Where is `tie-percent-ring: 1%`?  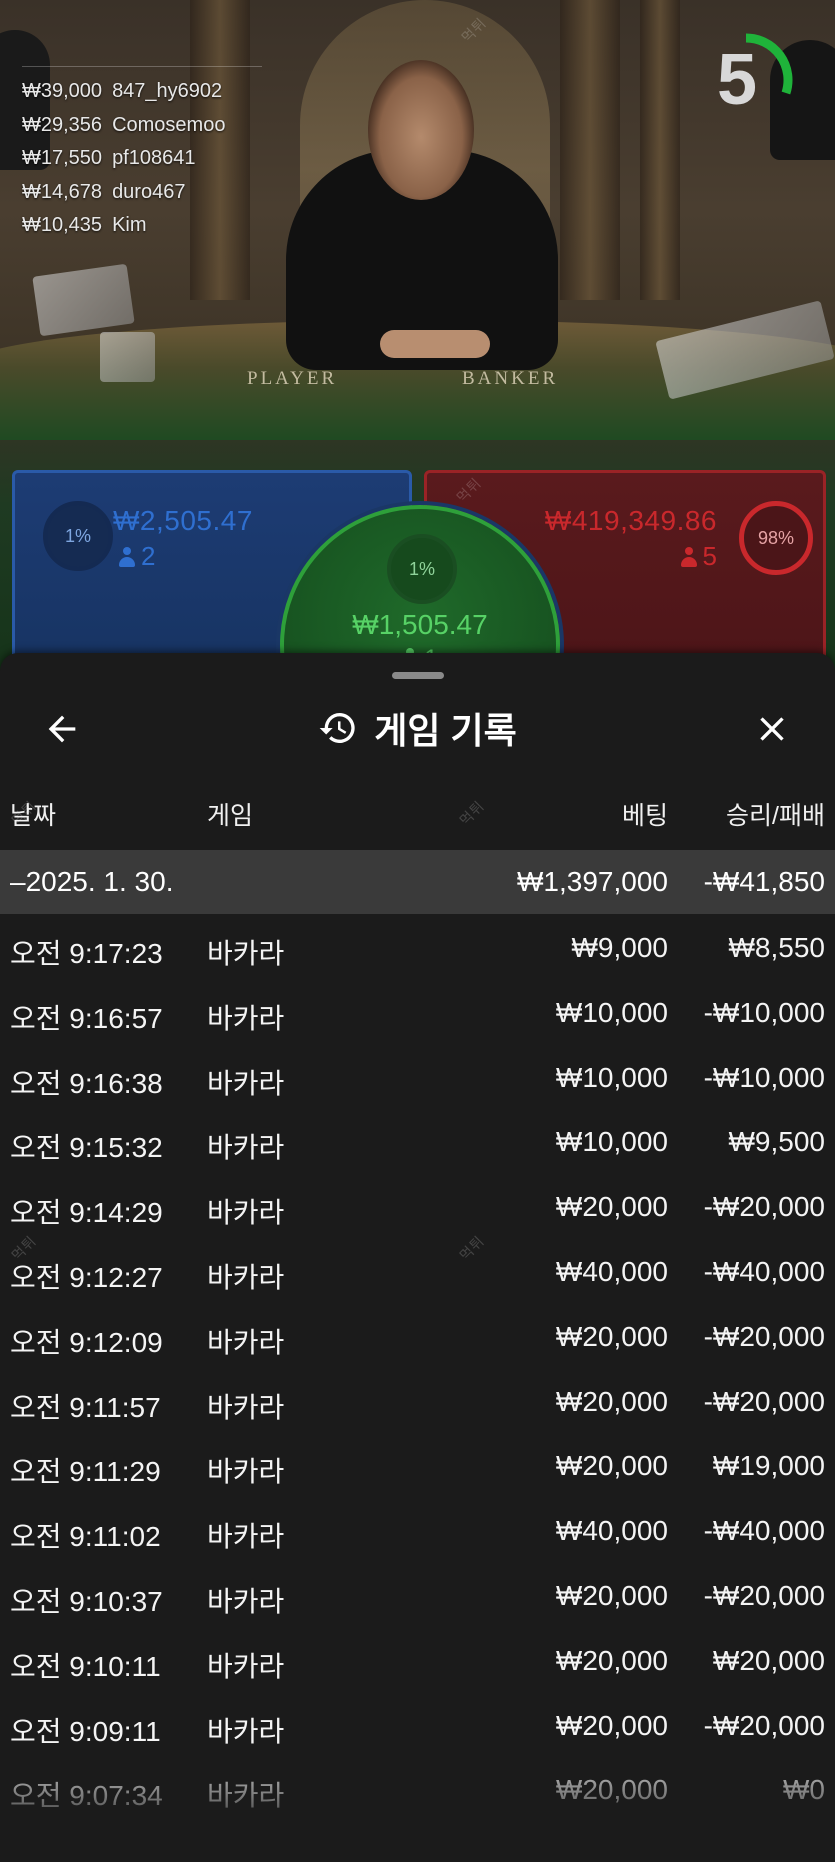 tie-percent-ring: 1% is located at coordinates (422, 569).